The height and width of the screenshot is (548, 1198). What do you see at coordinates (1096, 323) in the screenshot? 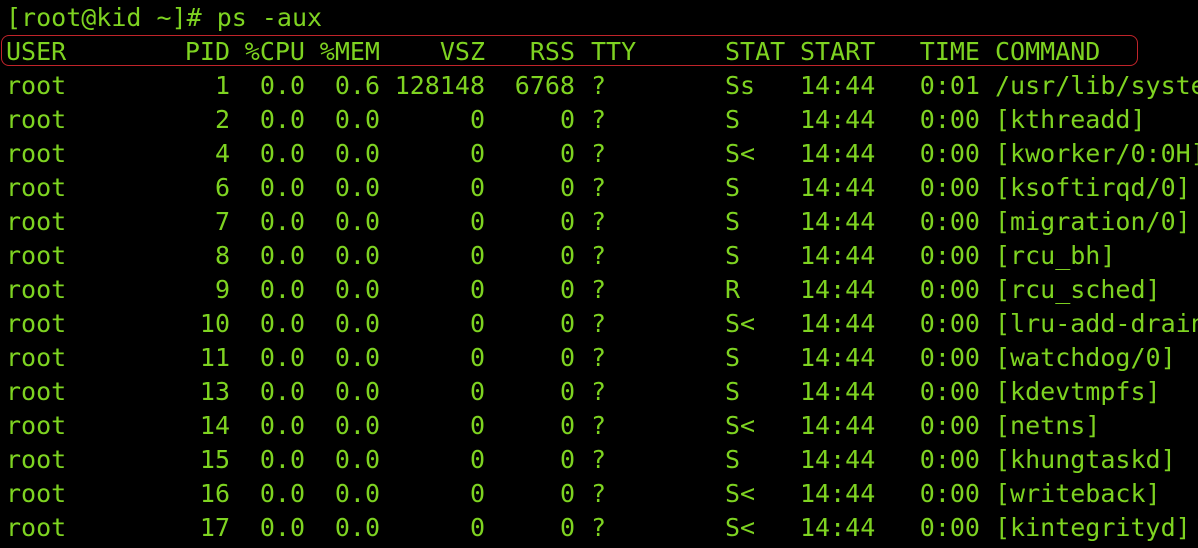
I see `cell-command: [lru-add-drain` at bounding box center [1096, 323].